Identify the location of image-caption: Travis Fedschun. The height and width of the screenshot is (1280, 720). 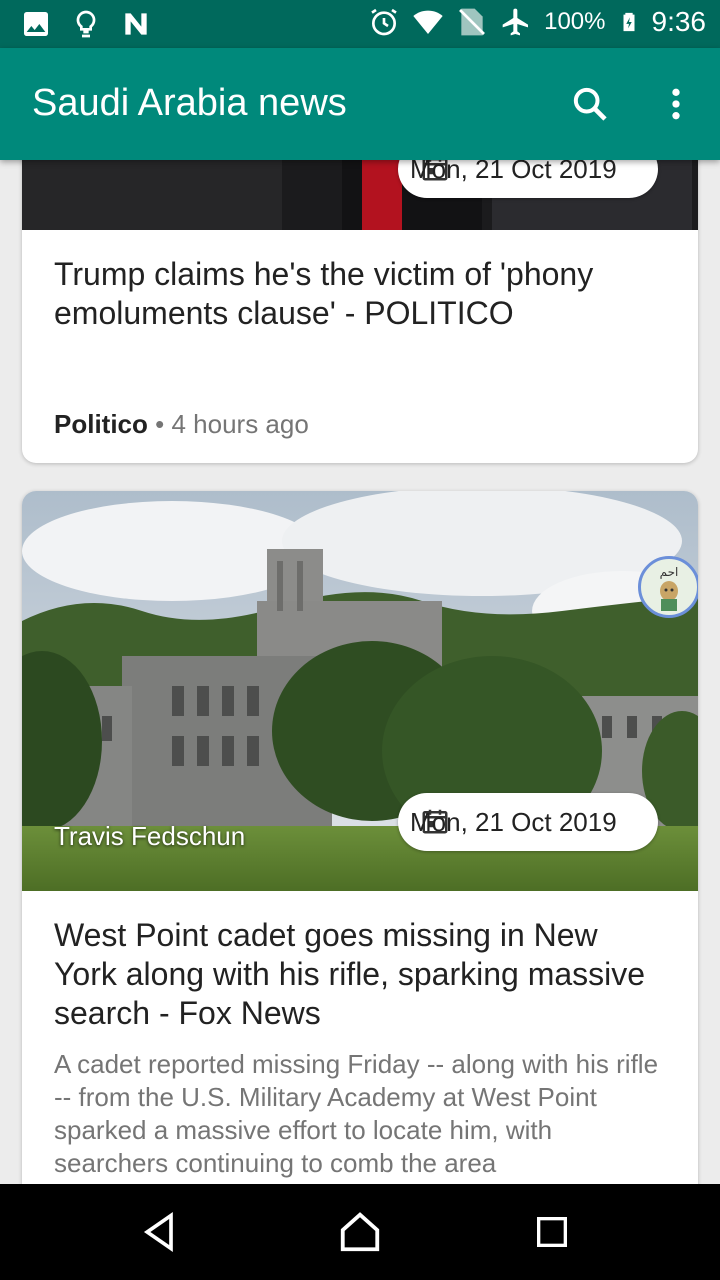
(150, 836).